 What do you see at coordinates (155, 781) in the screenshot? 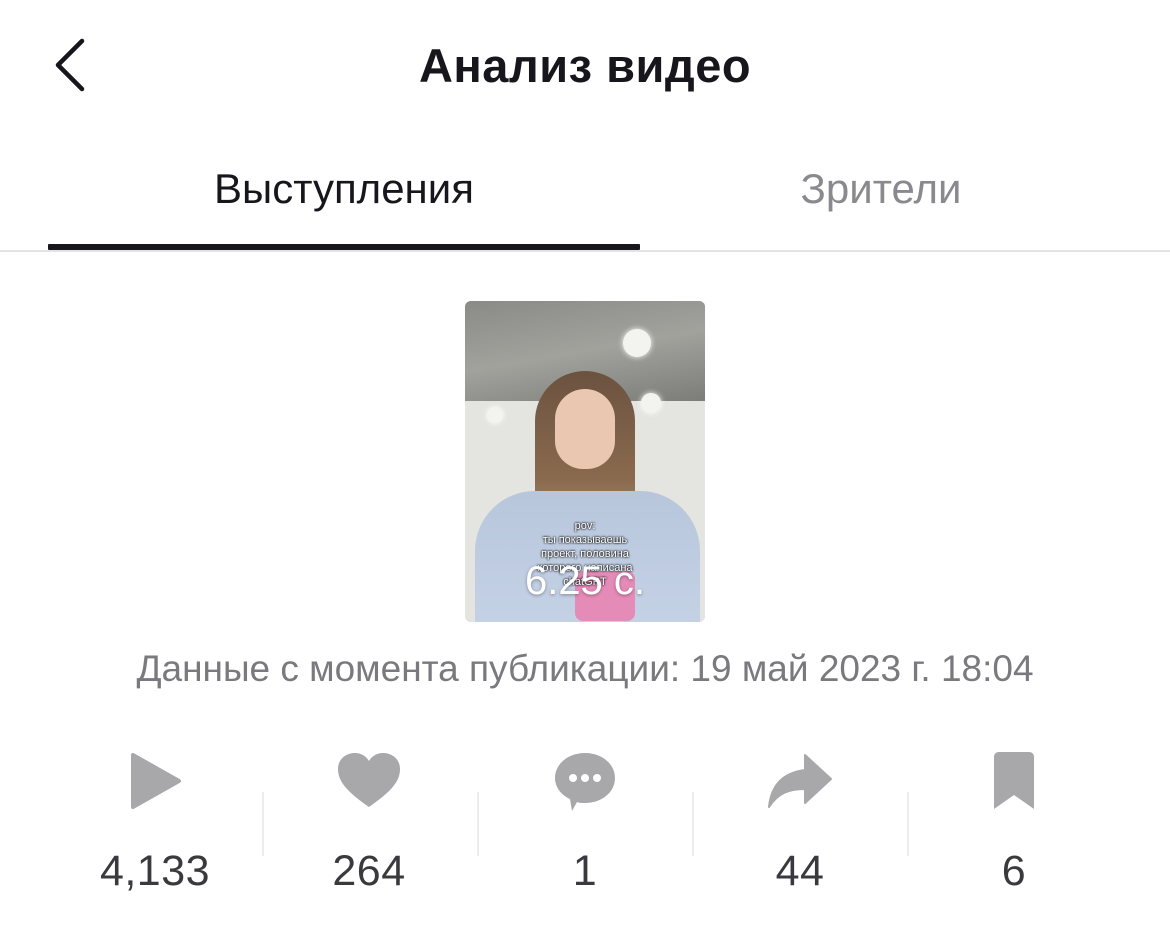
I see `play-icon` at bounding box center [155, 781].